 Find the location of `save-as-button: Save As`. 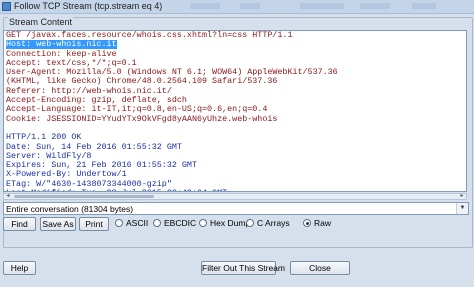

save-as-button: Save As is located at coordinates (58, 224).